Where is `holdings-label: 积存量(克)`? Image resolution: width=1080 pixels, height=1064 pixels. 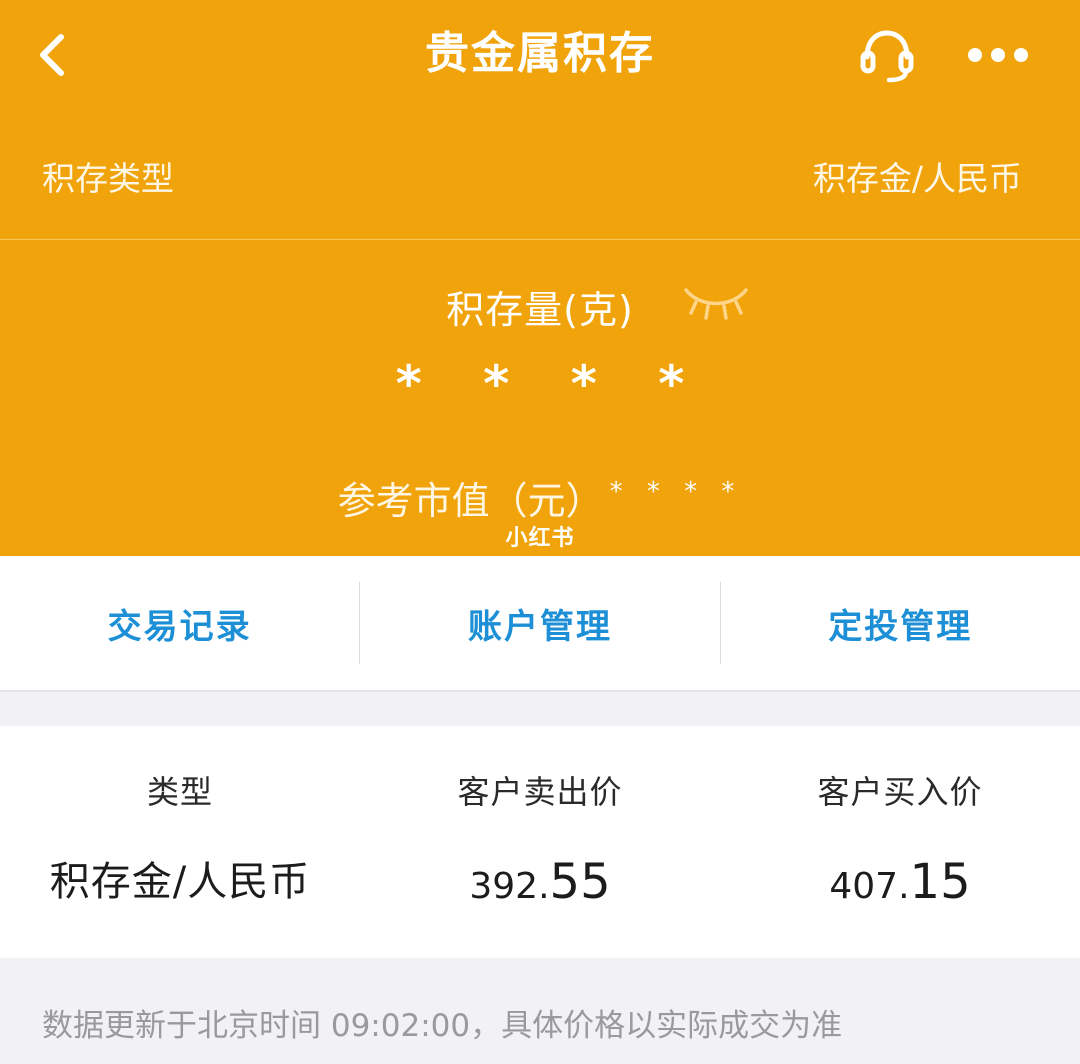 holdings-label: 积存量(克) is located at coordinates (540, 310).